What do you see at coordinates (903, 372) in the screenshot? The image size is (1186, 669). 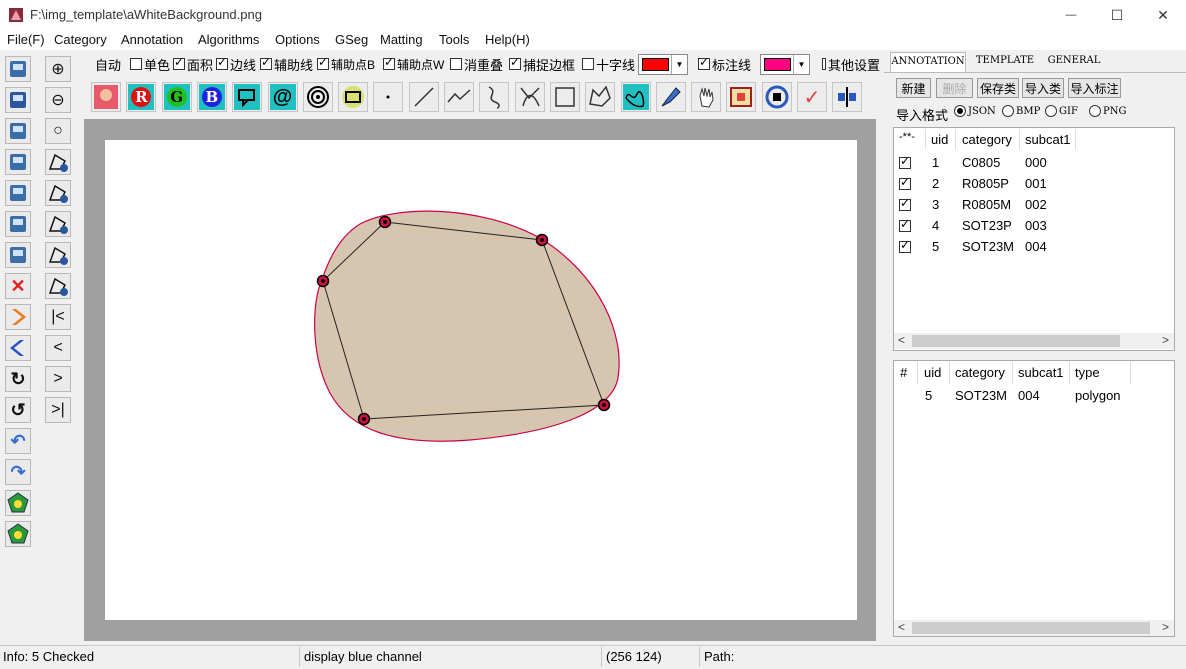 I see `ann-header-num: #` at bounding box center [903, 372].